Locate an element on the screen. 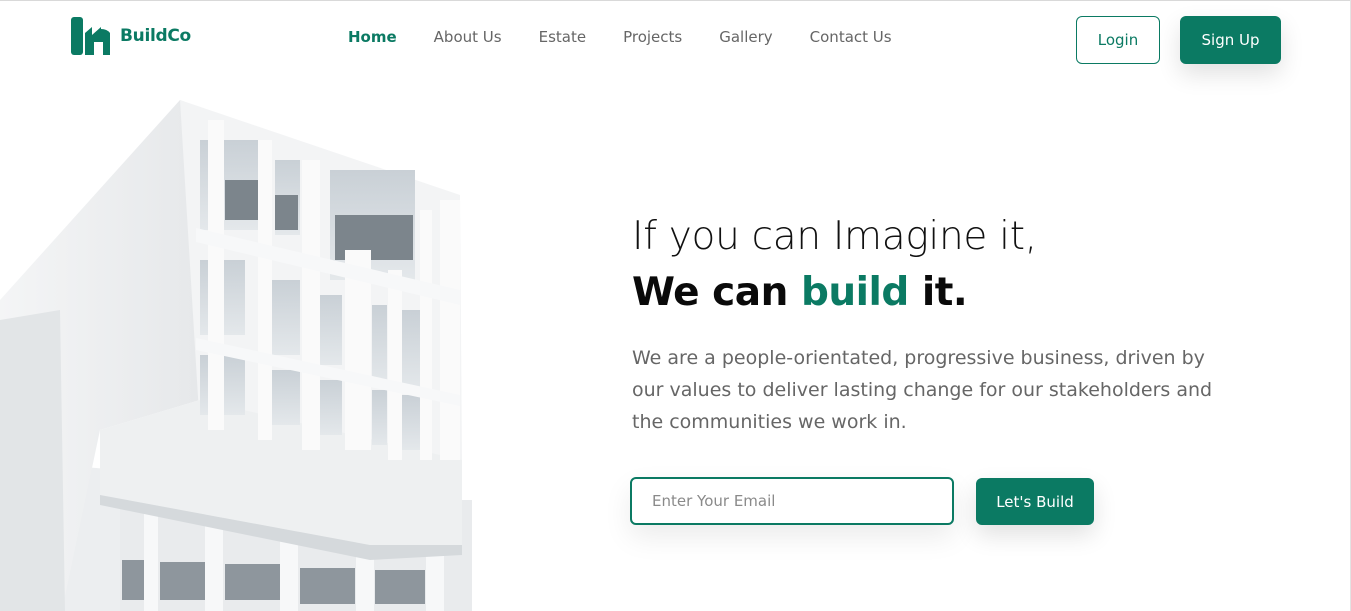 The height and width of the screenshot is (611, 1351). headline-suffix: it. is located at coordinates (938, 292).